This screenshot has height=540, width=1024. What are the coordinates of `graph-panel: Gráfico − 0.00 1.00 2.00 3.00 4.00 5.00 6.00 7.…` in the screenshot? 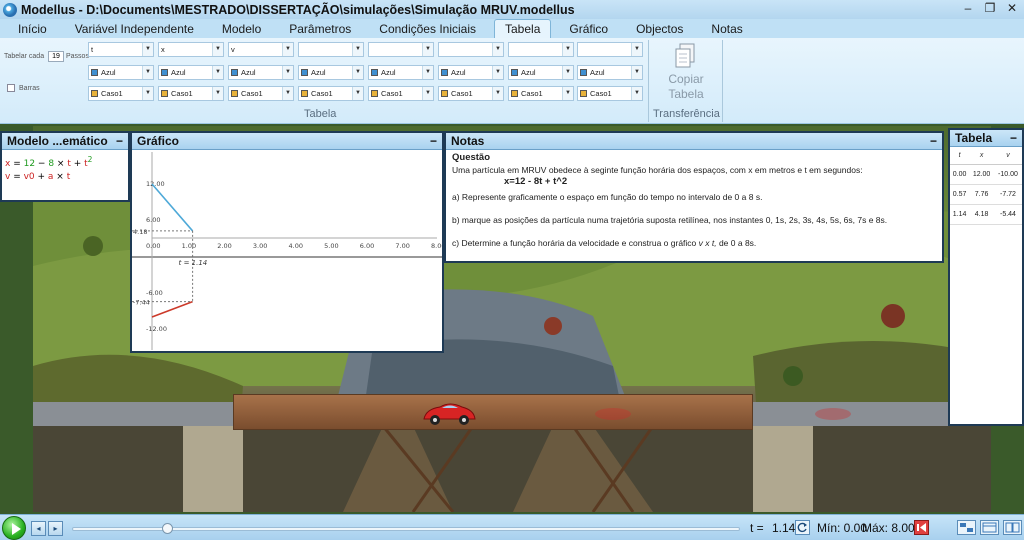 It's located at (287, 242).